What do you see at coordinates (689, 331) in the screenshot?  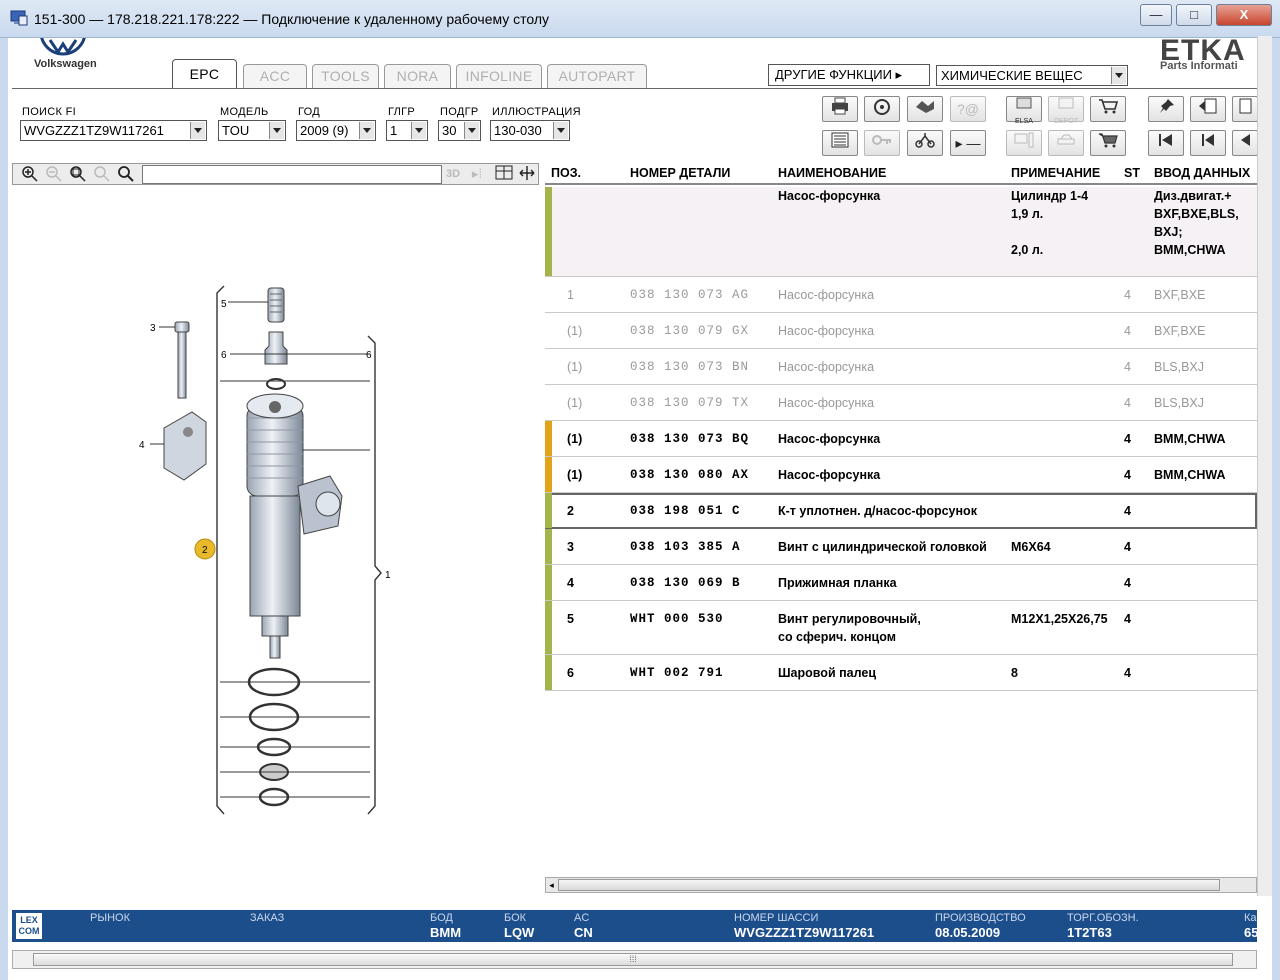 I see `row-part-number: 038 130 079 GX` at bounding box center [689, 331].